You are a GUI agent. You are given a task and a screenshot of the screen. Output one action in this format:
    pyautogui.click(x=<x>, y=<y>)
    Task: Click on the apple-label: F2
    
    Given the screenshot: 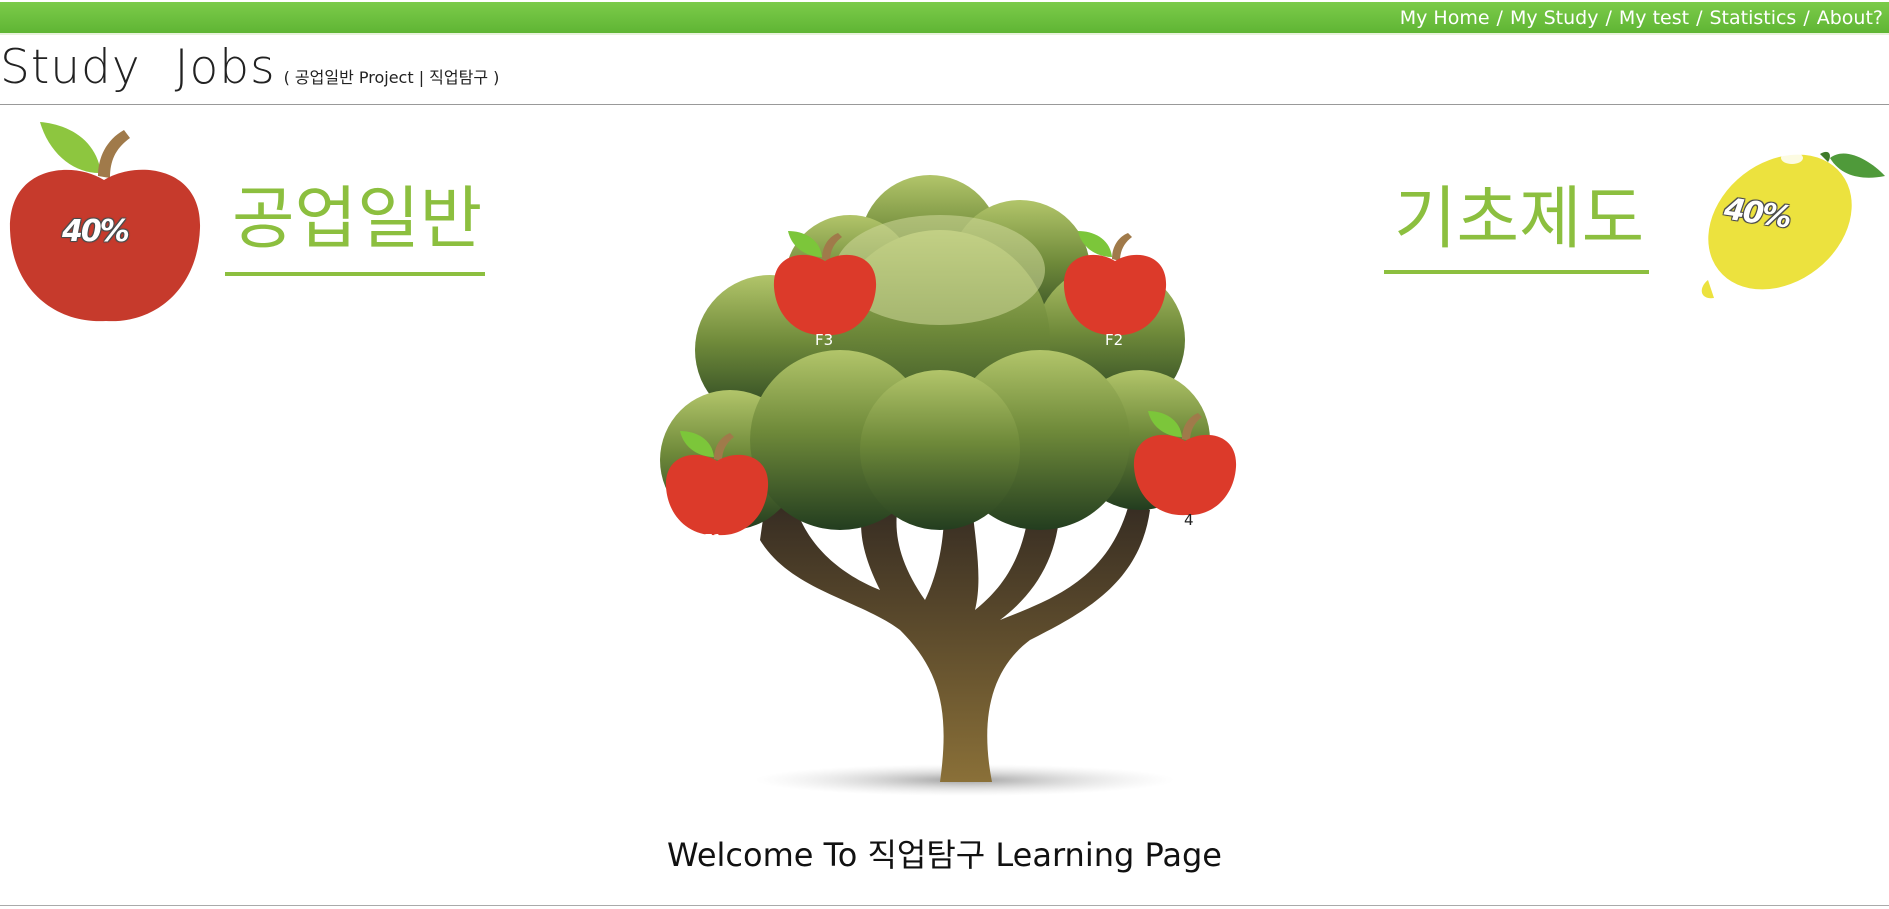 What is the action you would take?
    pyautogui.click(x=1114, y=340)
    